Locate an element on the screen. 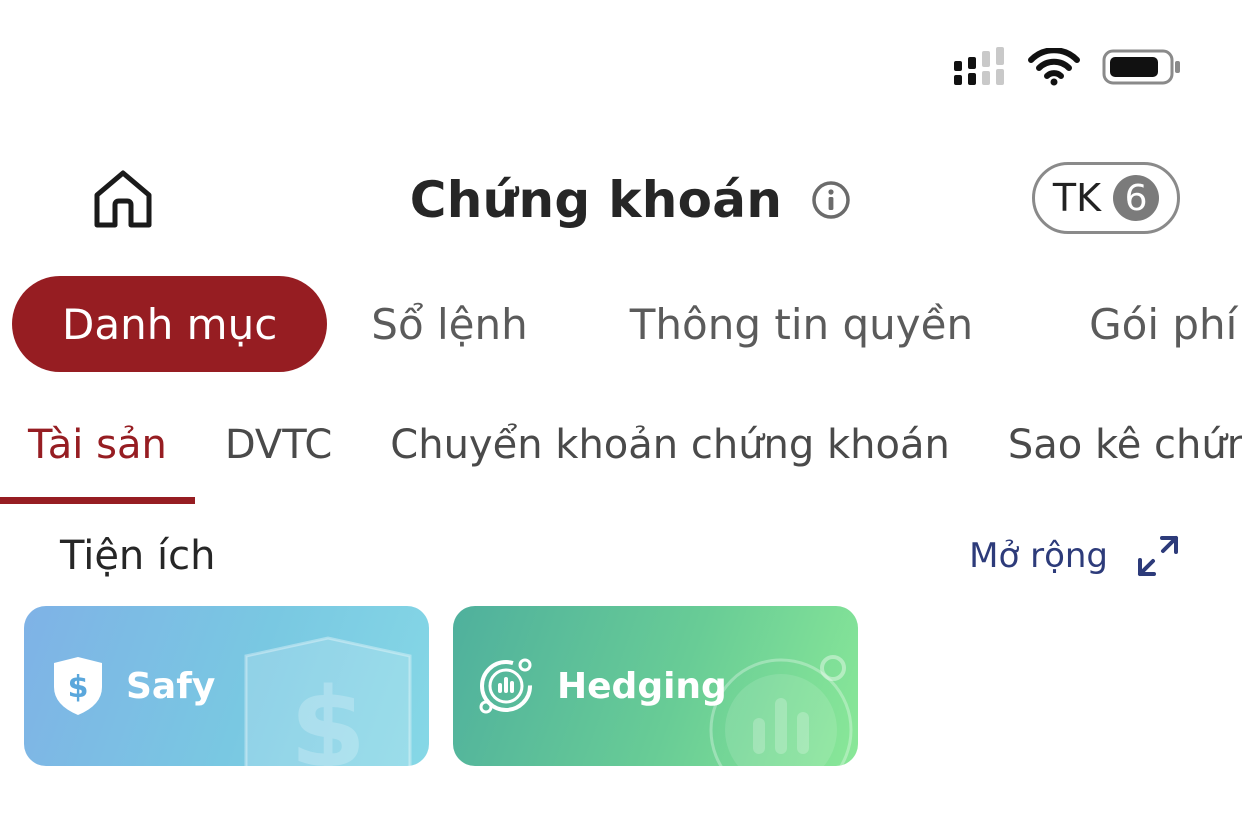 Image resolution: width=1242 pixels, height=818 pixels. info-icon is located at coordinates (831, 200).